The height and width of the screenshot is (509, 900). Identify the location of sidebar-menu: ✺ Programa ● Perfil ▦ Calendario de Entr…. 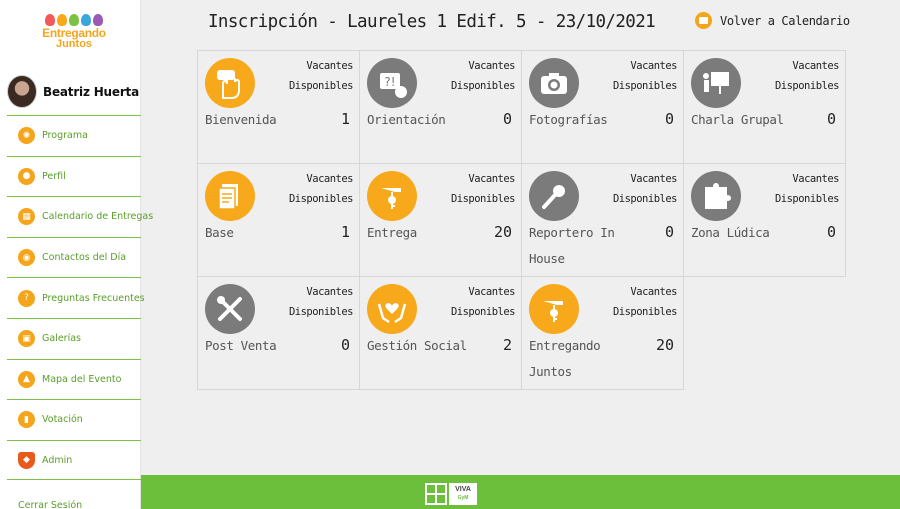
(80, 298).